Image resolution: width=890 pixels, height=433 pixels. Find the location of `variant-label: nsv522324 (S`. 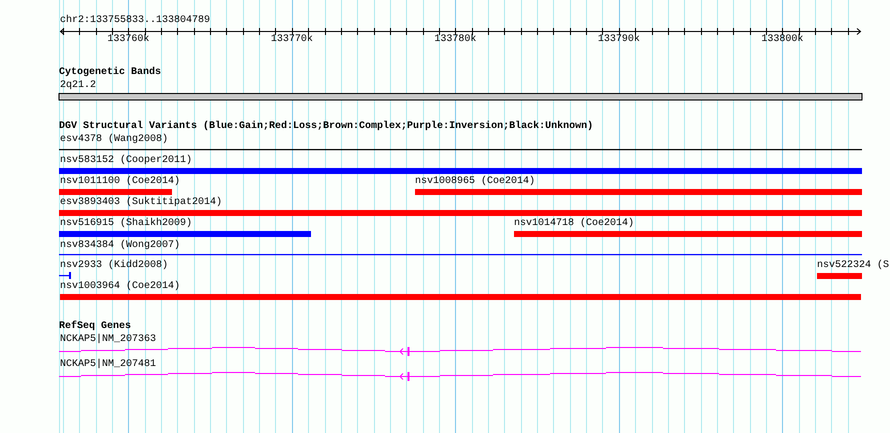

variant-label: nsv522324 (S is located at coordinates (853, 266).